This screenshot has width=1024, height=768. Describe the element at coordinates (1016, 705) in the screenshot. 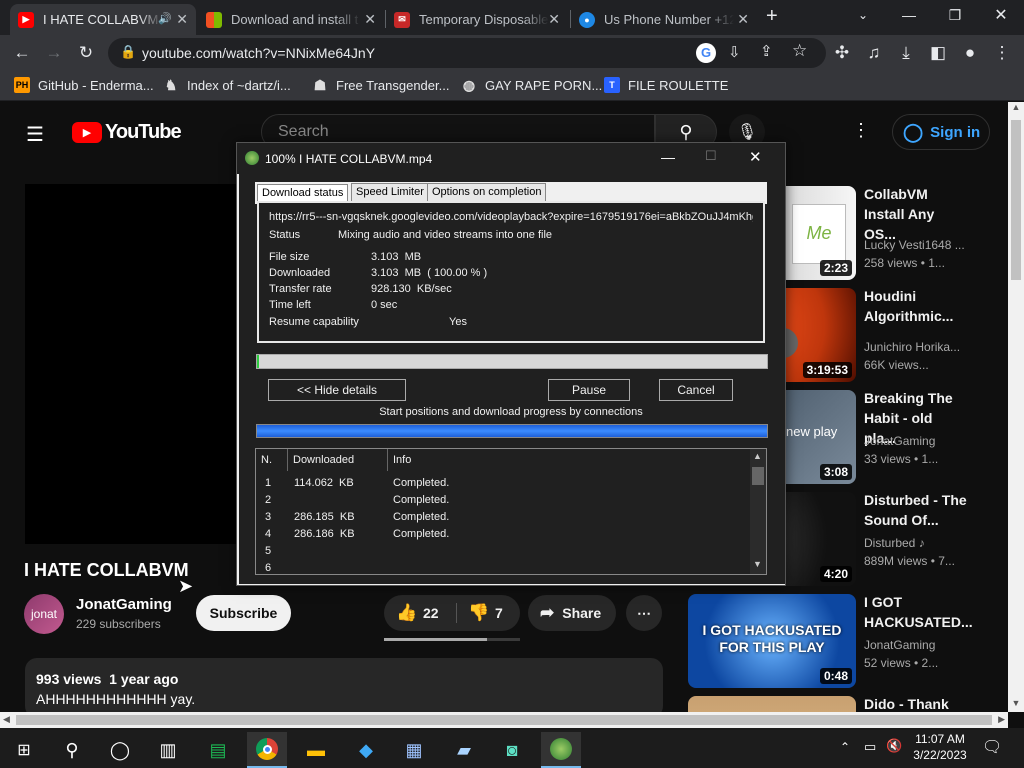

I see `scroll-down-icon: ▼` at that location.